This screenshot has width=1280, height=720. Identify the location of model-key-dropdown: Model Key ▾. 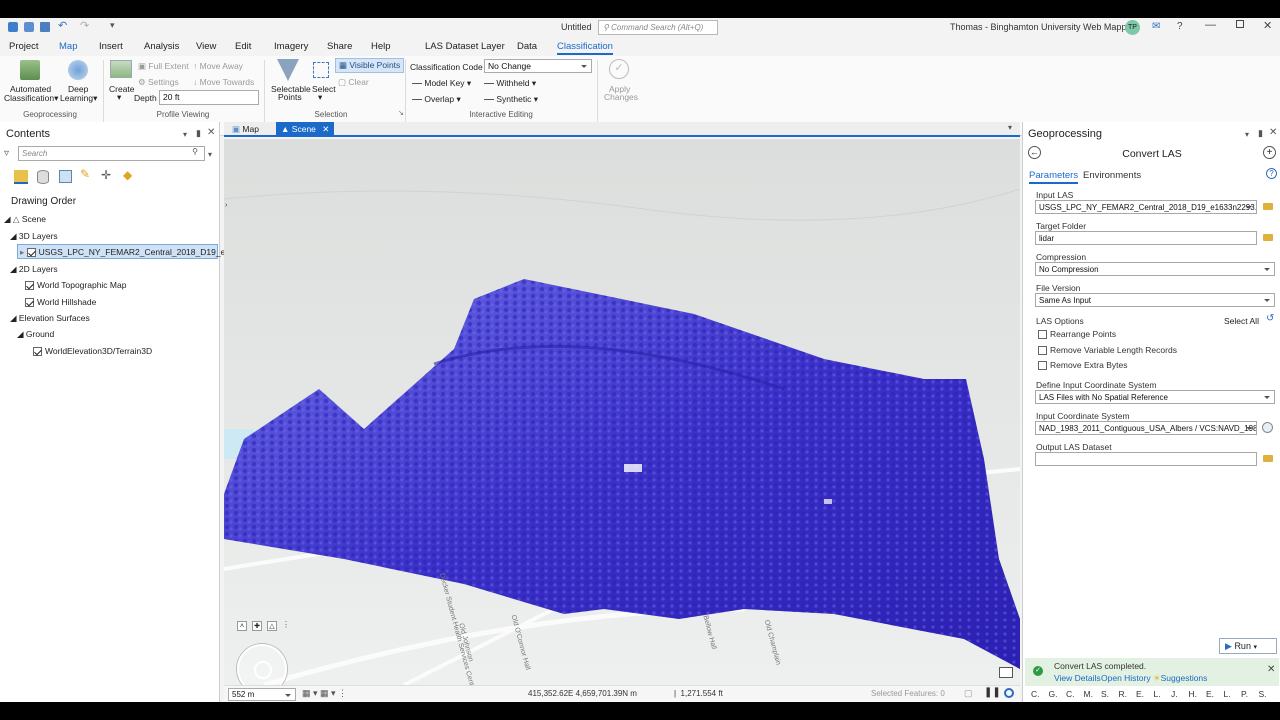
(441, 83).